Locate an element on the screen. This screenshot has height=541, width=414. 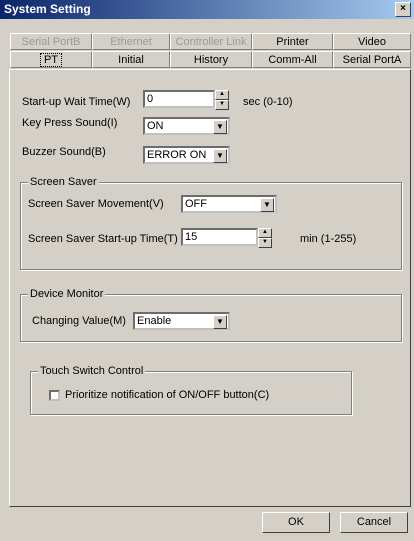
startup-wait-input: 0 is located at coordinates (179, 99).